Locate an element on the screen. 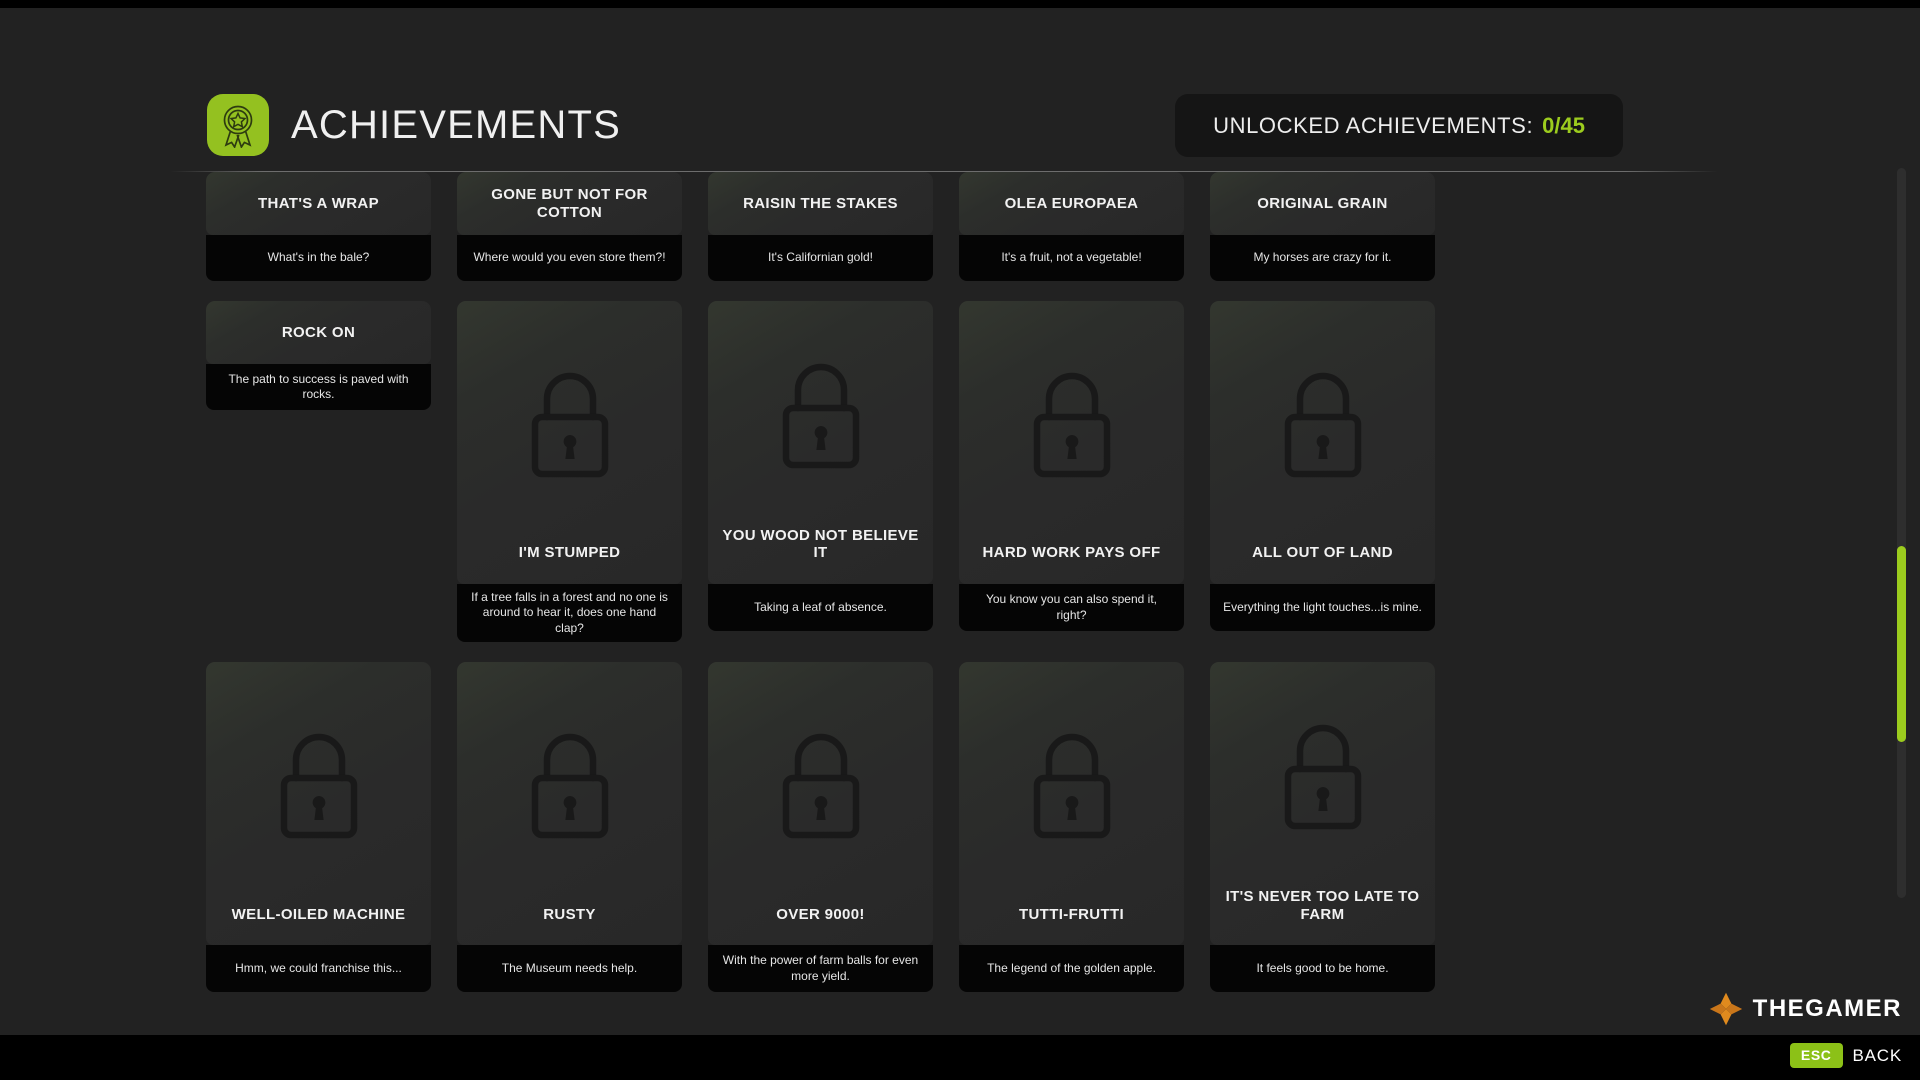  achievement-card-body: IT'S NEVER TOO LATE TO FARM is located at coordinates (1322, 804).